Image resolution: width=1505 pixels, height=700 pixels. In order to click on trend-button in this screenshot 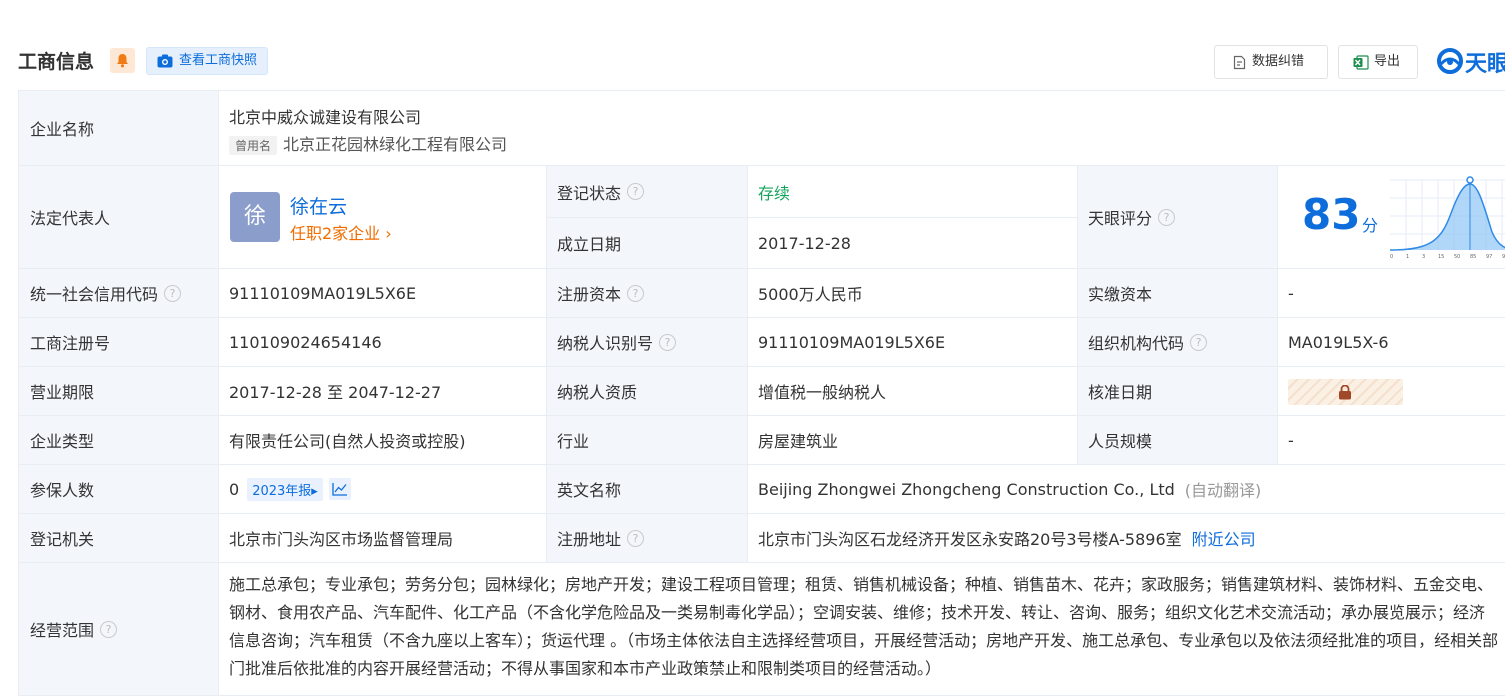, I will do `click(339, 489)`.